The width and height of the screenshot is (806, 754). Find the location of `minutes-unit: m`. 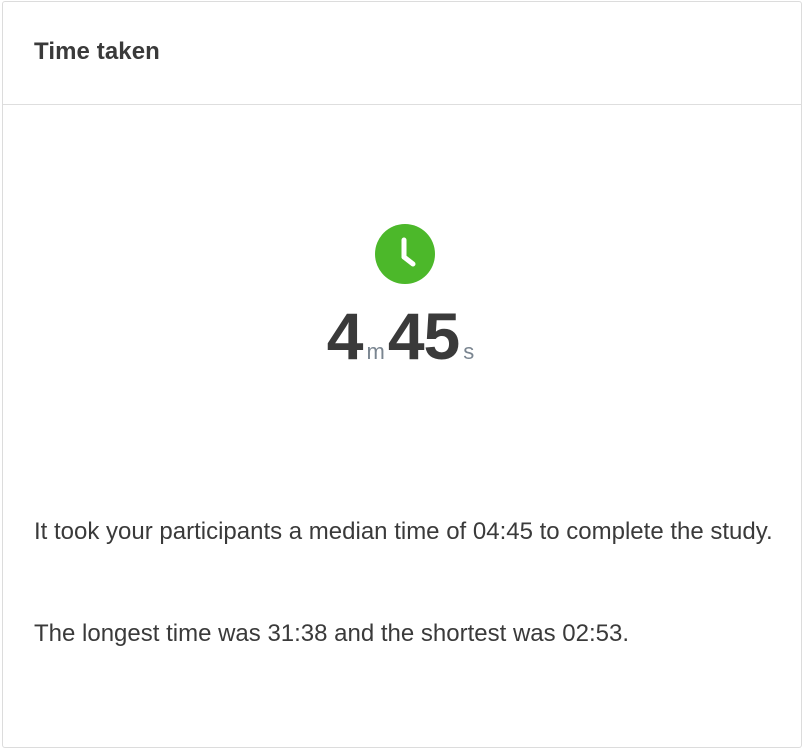

minutes-unit: m is located at coordinates (375, 351).